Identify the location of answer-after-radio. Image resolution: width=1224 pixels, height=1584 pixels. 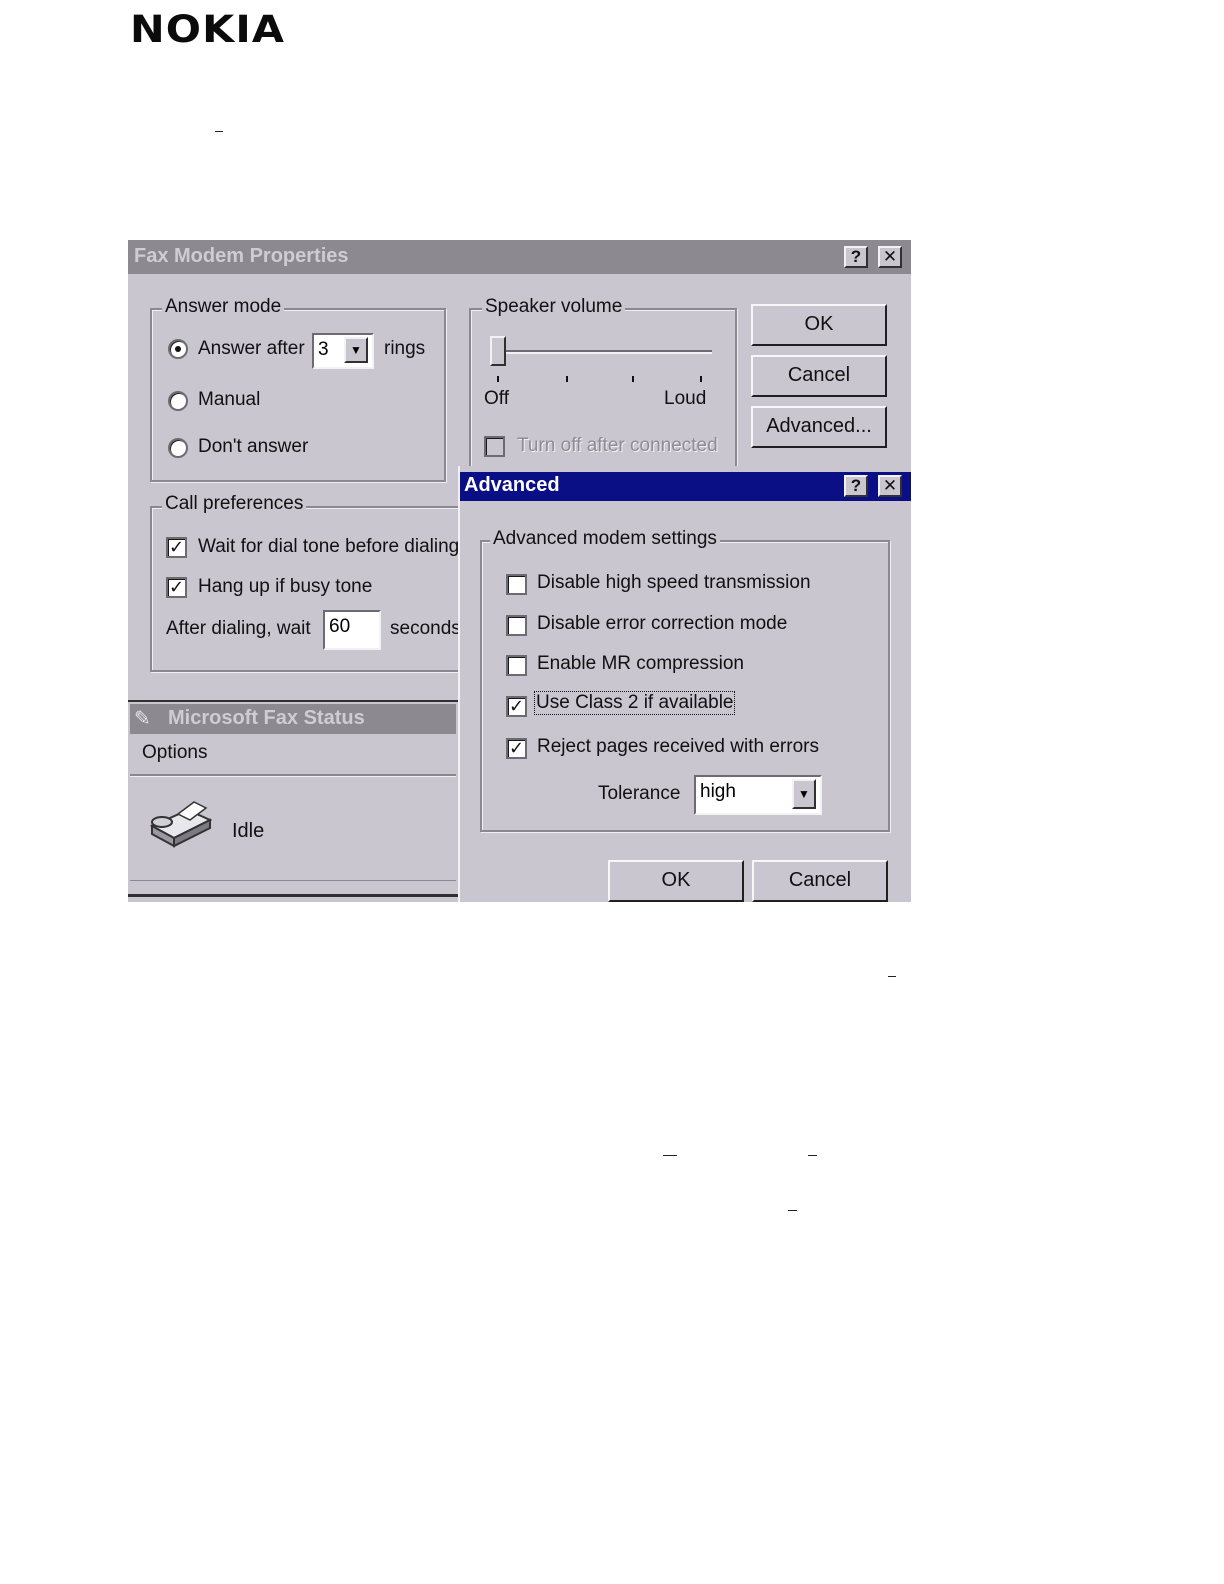
(178, 349).